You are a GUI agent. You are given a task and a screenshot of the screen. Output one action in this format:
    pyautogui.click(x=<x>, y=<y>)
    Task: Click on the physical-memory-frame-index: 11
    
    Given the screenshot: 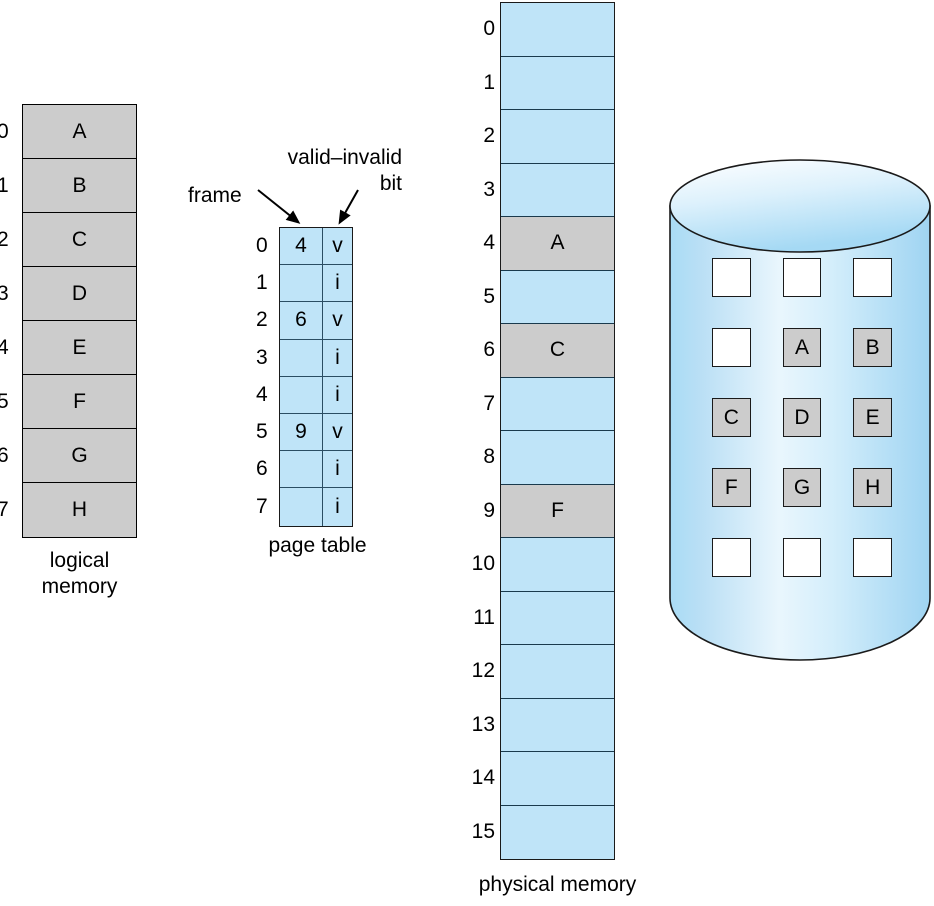 What is the action you would take?
    pyautogui.click(x=484, y=617)
    